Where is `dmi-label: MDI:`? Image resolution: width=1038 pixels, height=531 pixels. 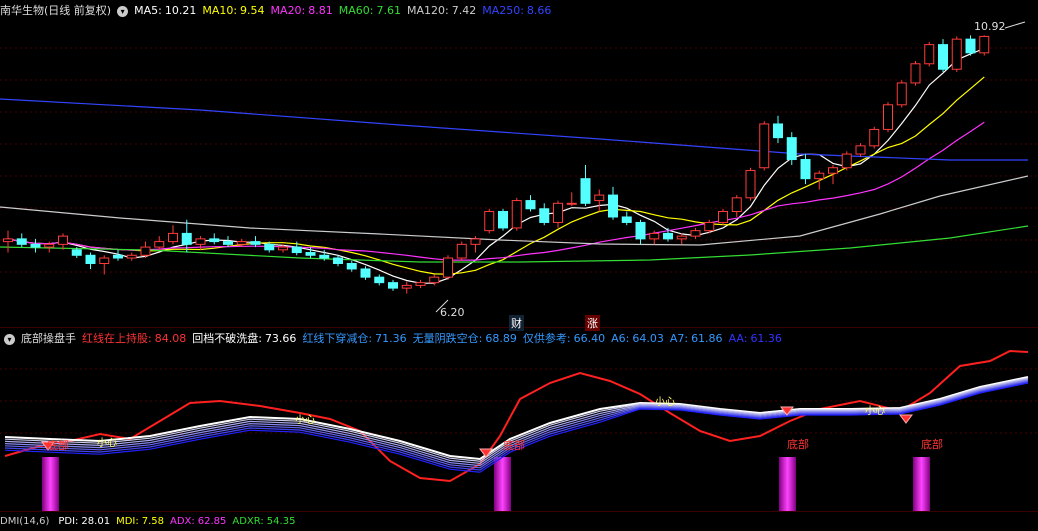
dmi-label: MDI: is located at coordinates (127, 521).